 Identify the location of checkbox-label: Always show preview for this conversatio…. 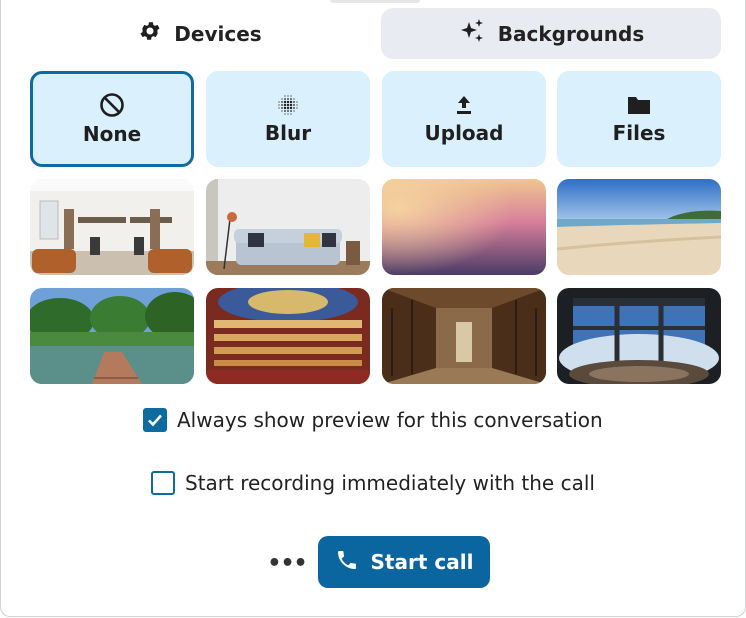
(390, 420).